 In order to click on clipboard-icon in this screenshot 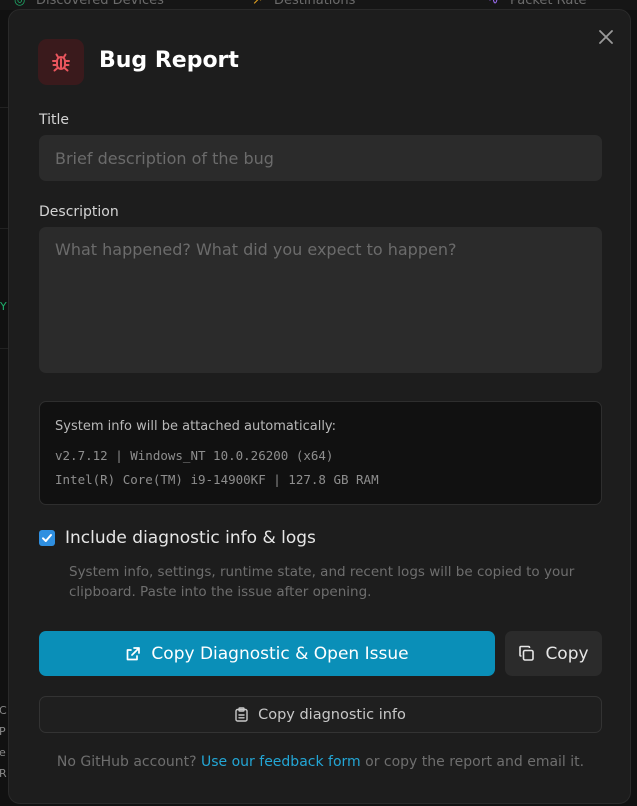, I will do `click(241, 714)`.